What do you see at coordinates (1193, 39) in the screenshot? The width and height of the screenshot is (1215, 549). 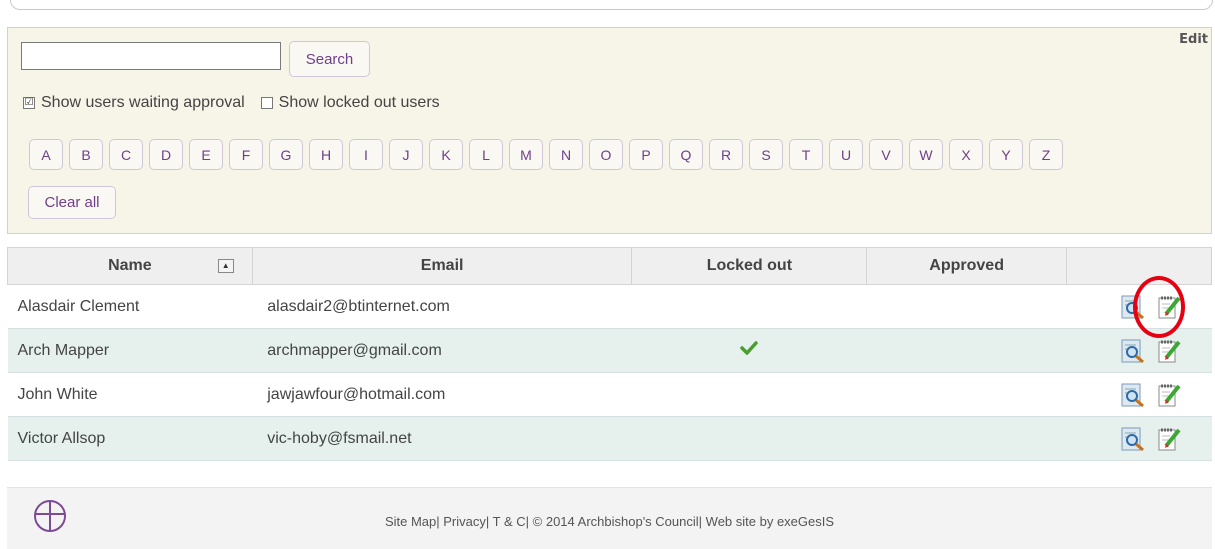 I see `edit-link: Edit` at bounding box center [1193, 39].